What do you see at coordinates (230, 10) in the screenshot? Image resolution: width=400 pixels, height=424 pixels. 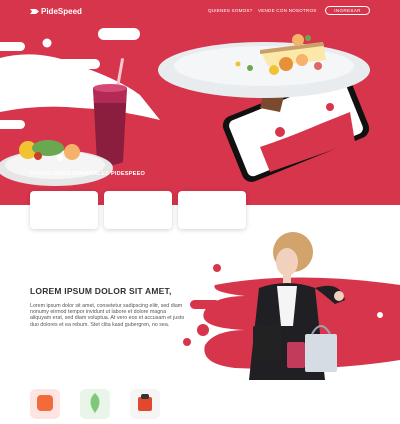 I see `nav-link-quienes-somos: QUIENES SOMOS?` at bounding box center [230, 10].